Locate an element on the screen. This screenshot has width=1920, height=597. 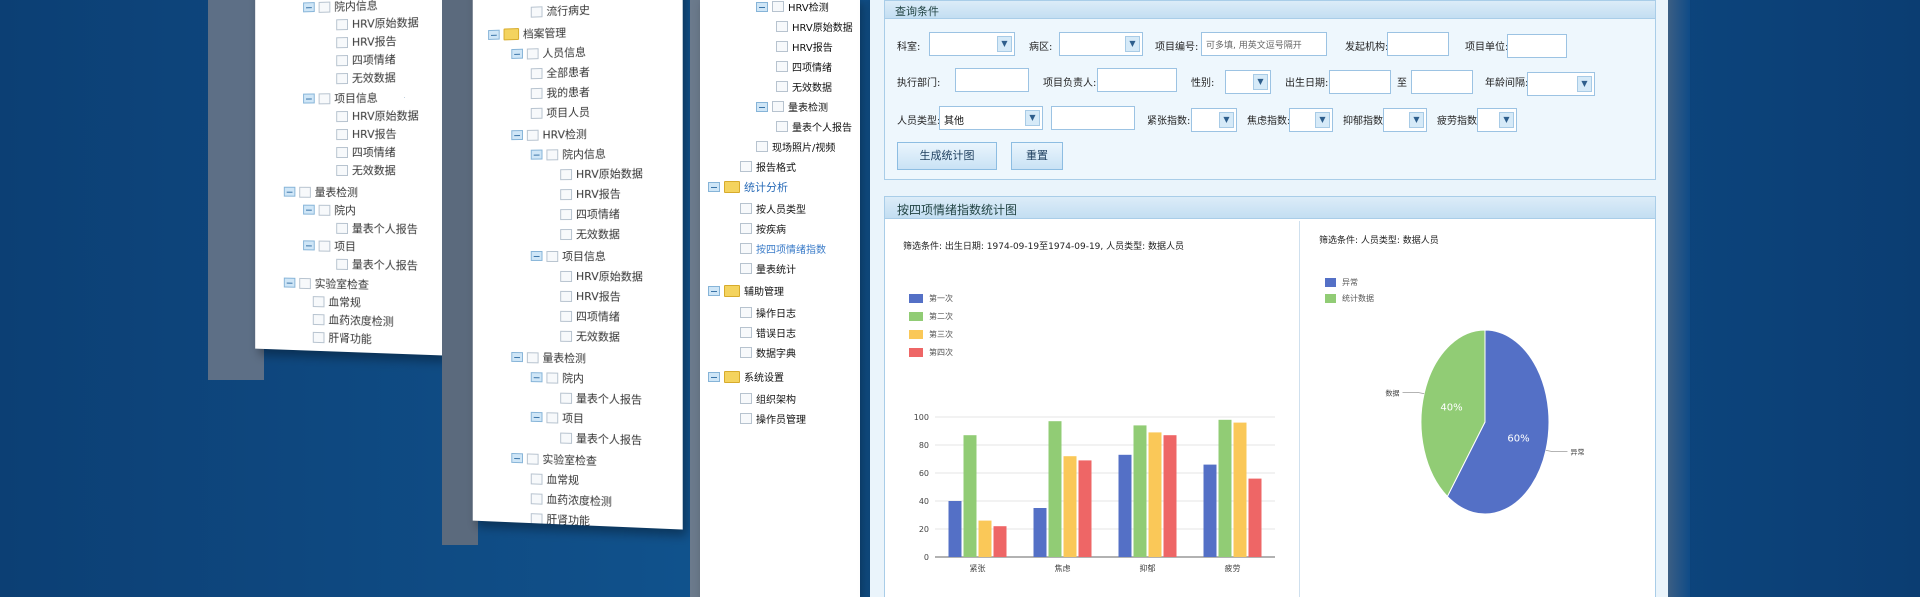
birth-end-input is located at coordinates (1442, 82).